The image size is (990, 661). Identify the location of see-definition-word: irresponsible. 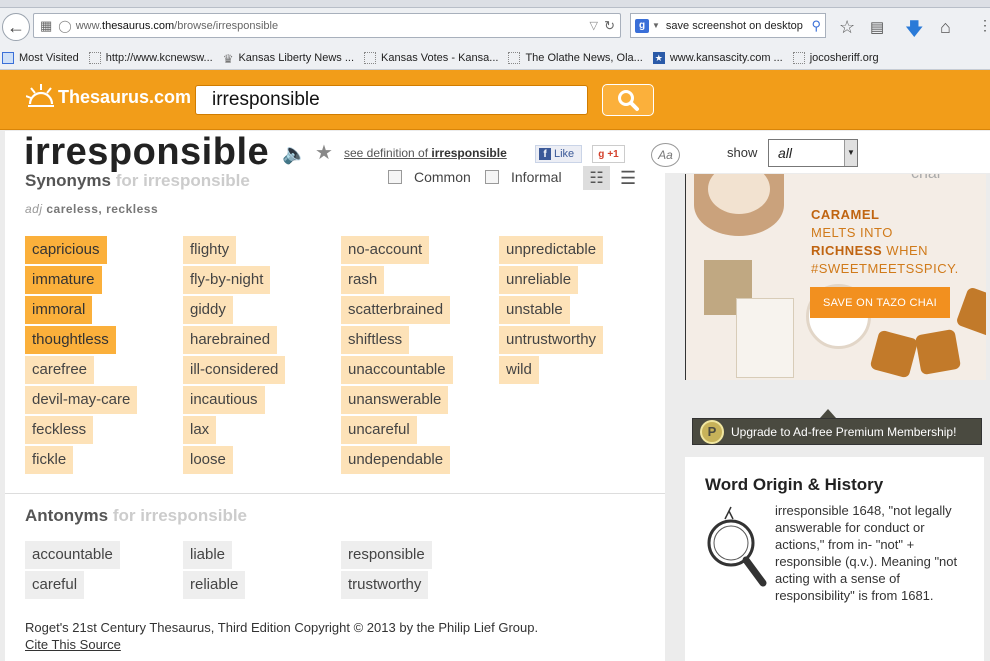
(469, 153).